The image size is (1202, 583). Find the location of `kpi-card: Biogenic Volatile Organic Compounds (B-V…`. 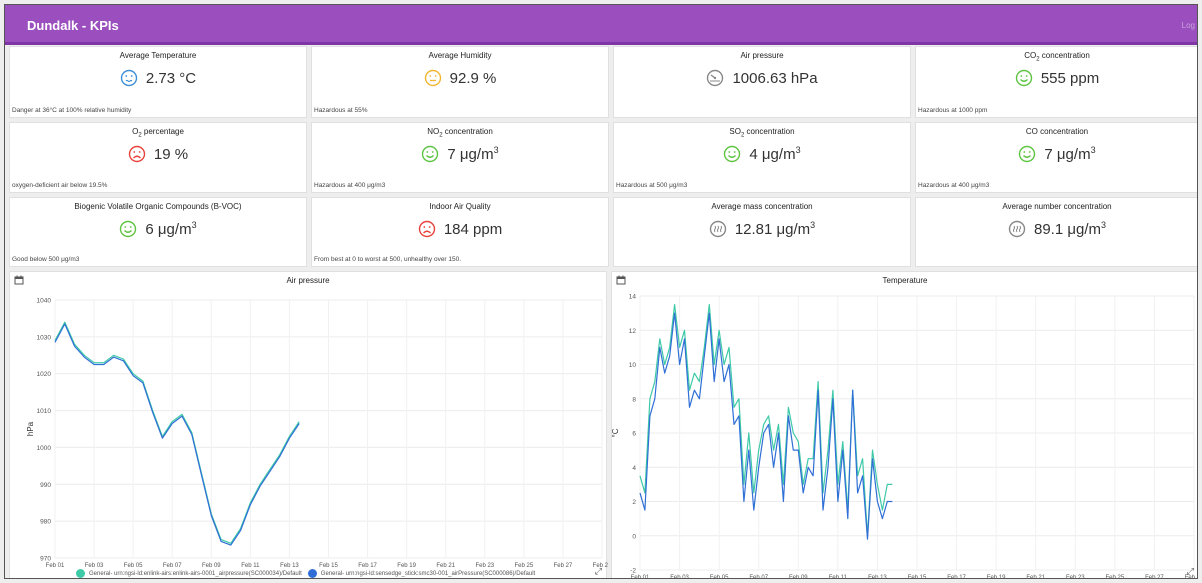

kpi-card: Biogenic Volatile Organic Compounds (B-V… is located at coordinates (158, 232).